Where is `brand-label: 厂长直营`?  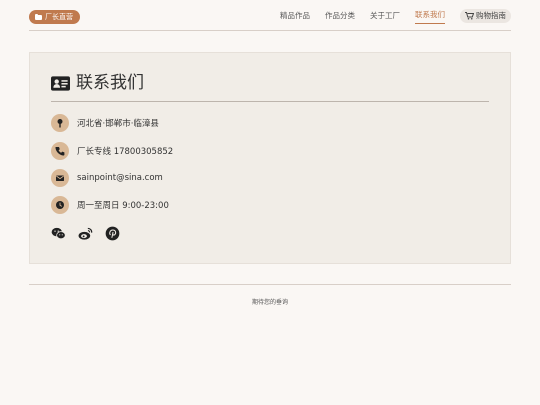
brand-label: 厂长直营 is located at coordinates (59, 17).